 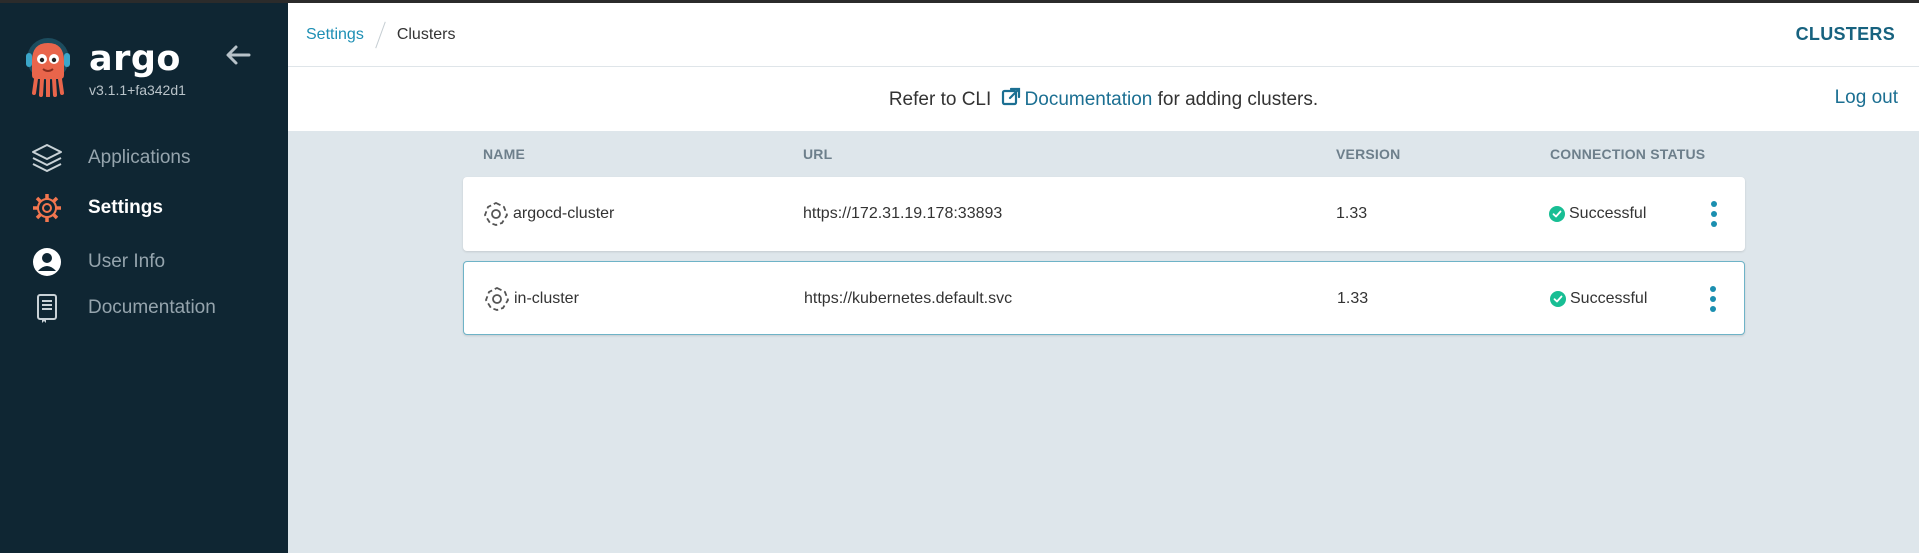 What do you see at coordinates (47, 158) in the screenshot?
I see `layers-icon` at bounding box center [47, 158].